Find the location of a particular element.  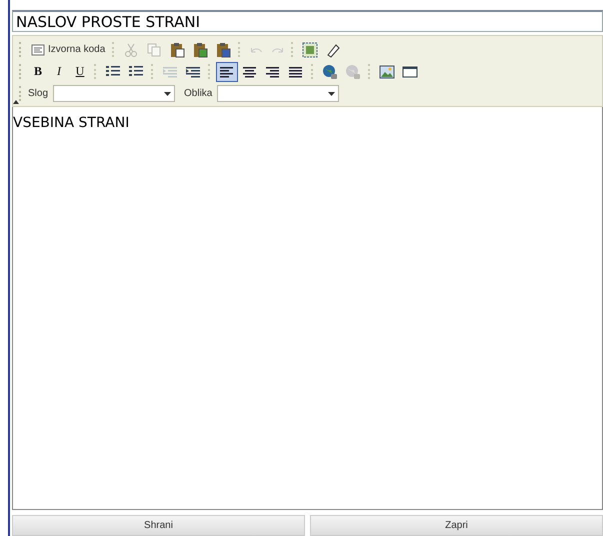

combo-label: Slog is located at coordinates (38, 93).